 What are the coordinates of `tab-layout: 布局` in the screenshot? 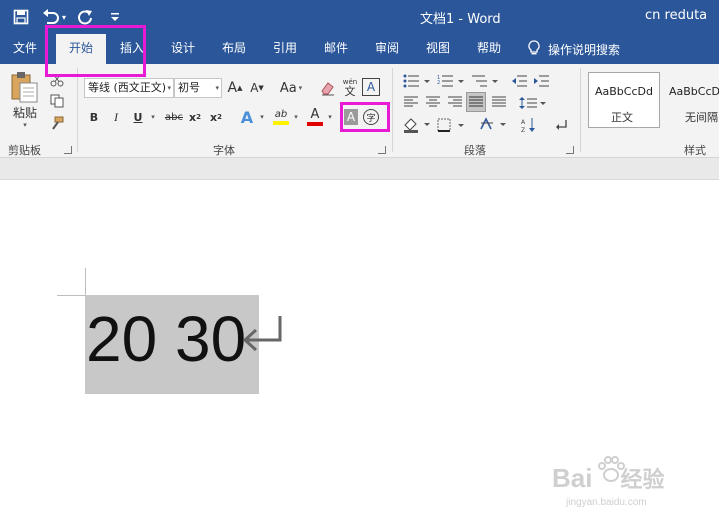 It's located at (234, 49).